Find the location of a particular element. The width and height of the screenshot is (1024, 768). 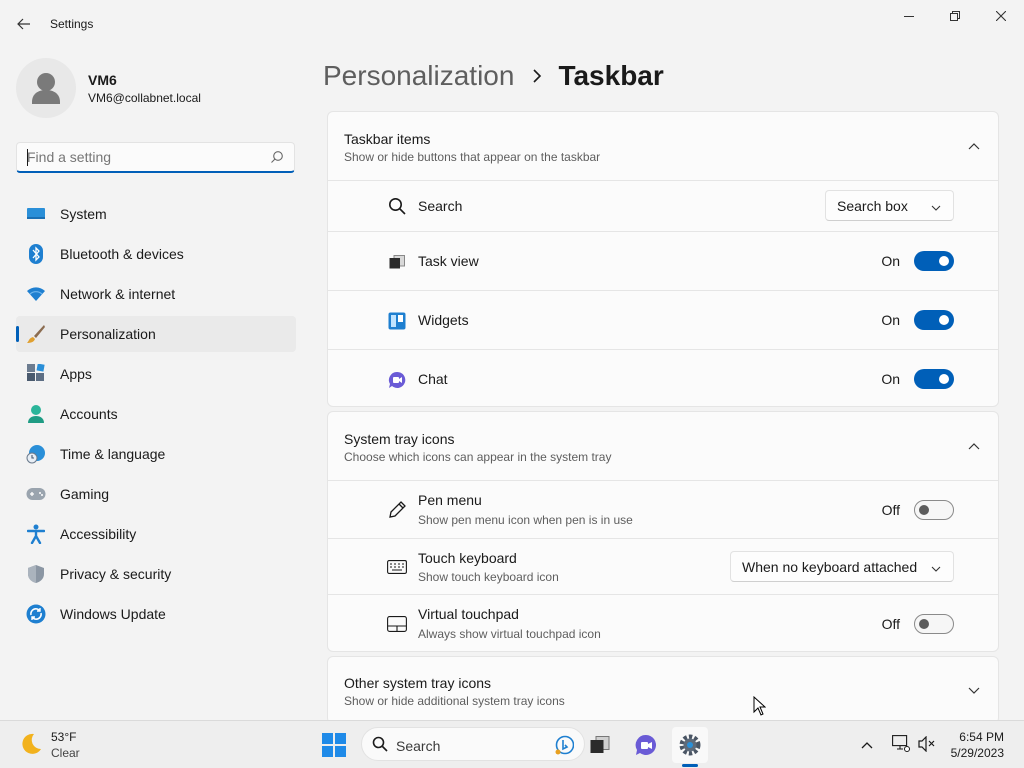

sidebar-item-accounts: Accounts is located at coordinates (156, 414).